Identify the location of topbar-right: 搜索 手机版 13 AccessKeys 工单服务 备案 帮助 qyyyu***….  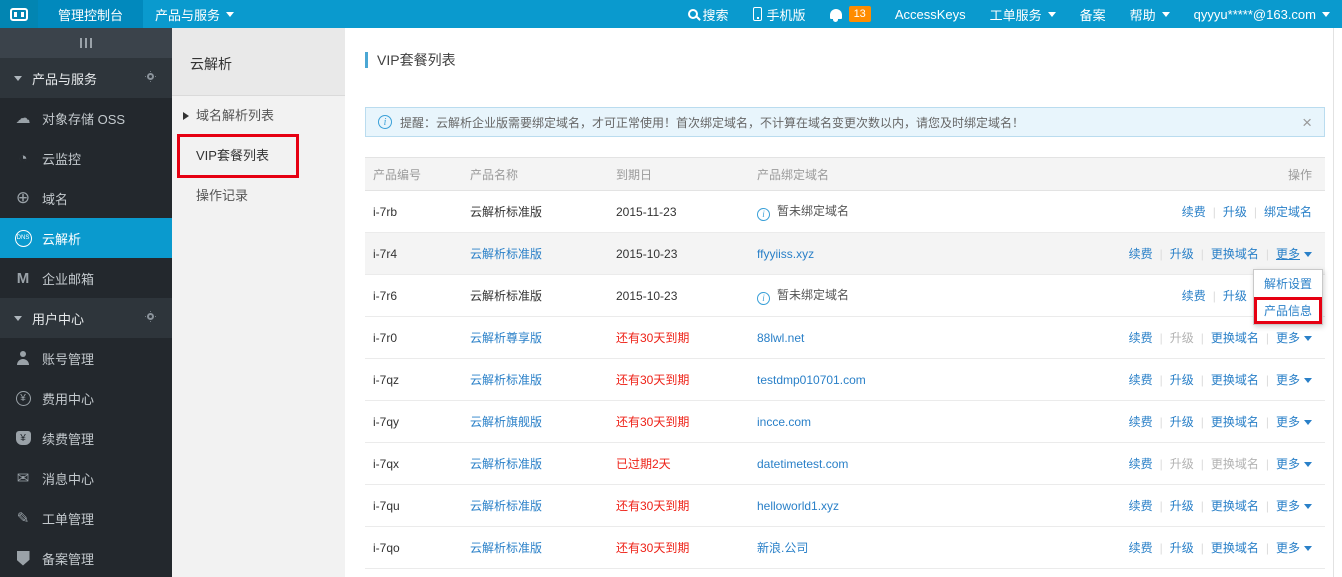
(1009, 14).